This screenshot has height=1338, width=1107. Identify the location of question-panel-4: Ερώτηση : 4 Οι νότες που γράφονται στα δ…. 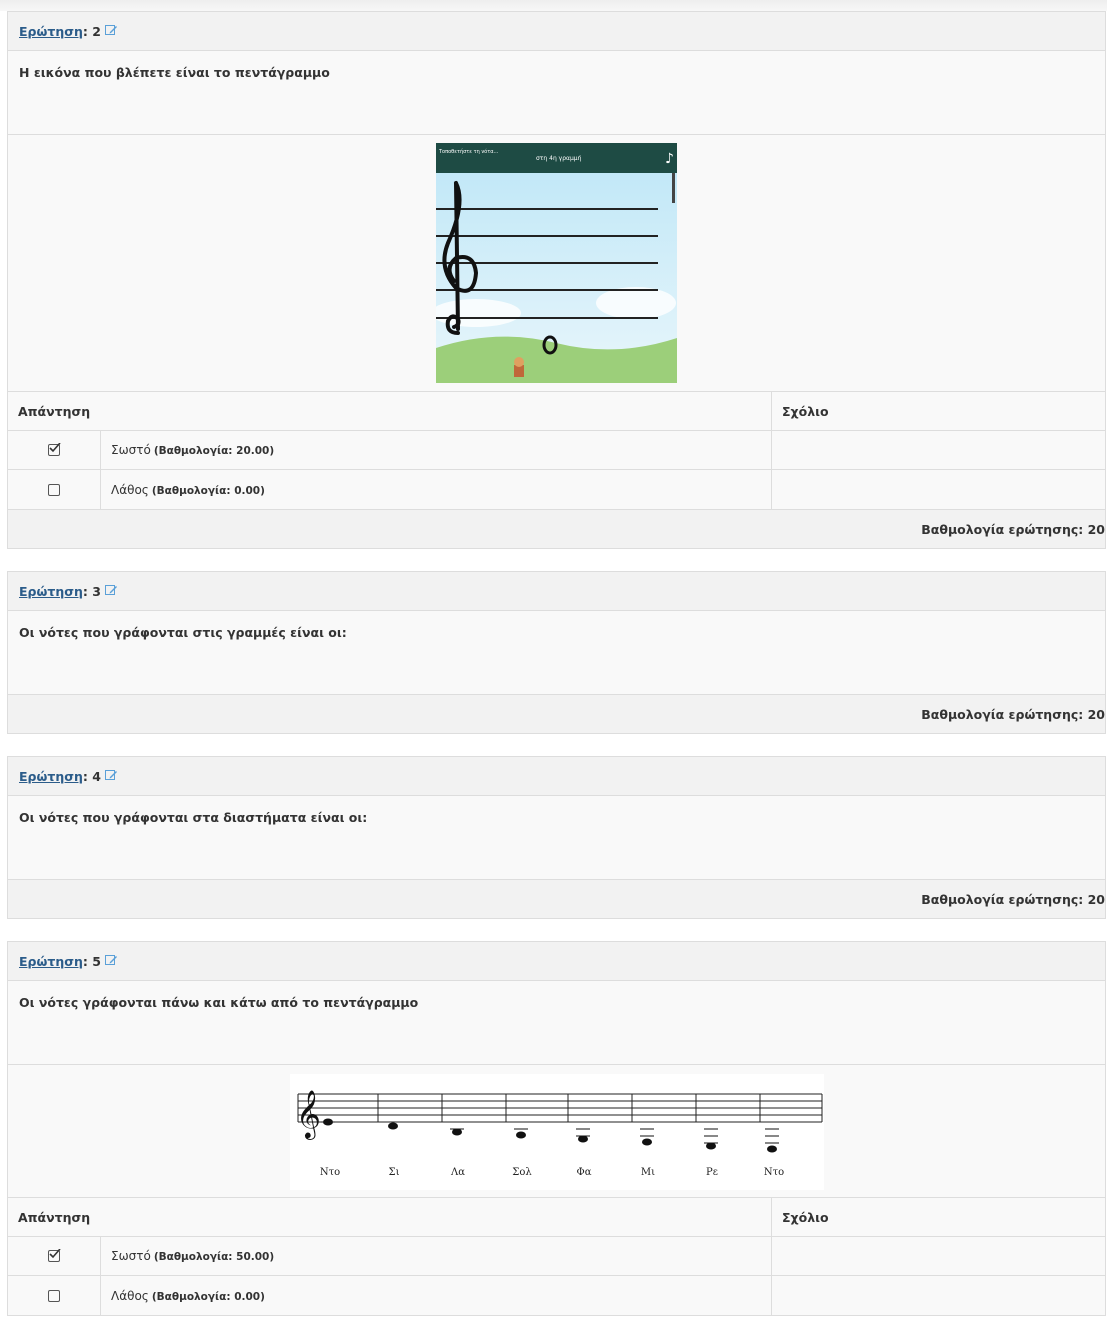
(556, 837).